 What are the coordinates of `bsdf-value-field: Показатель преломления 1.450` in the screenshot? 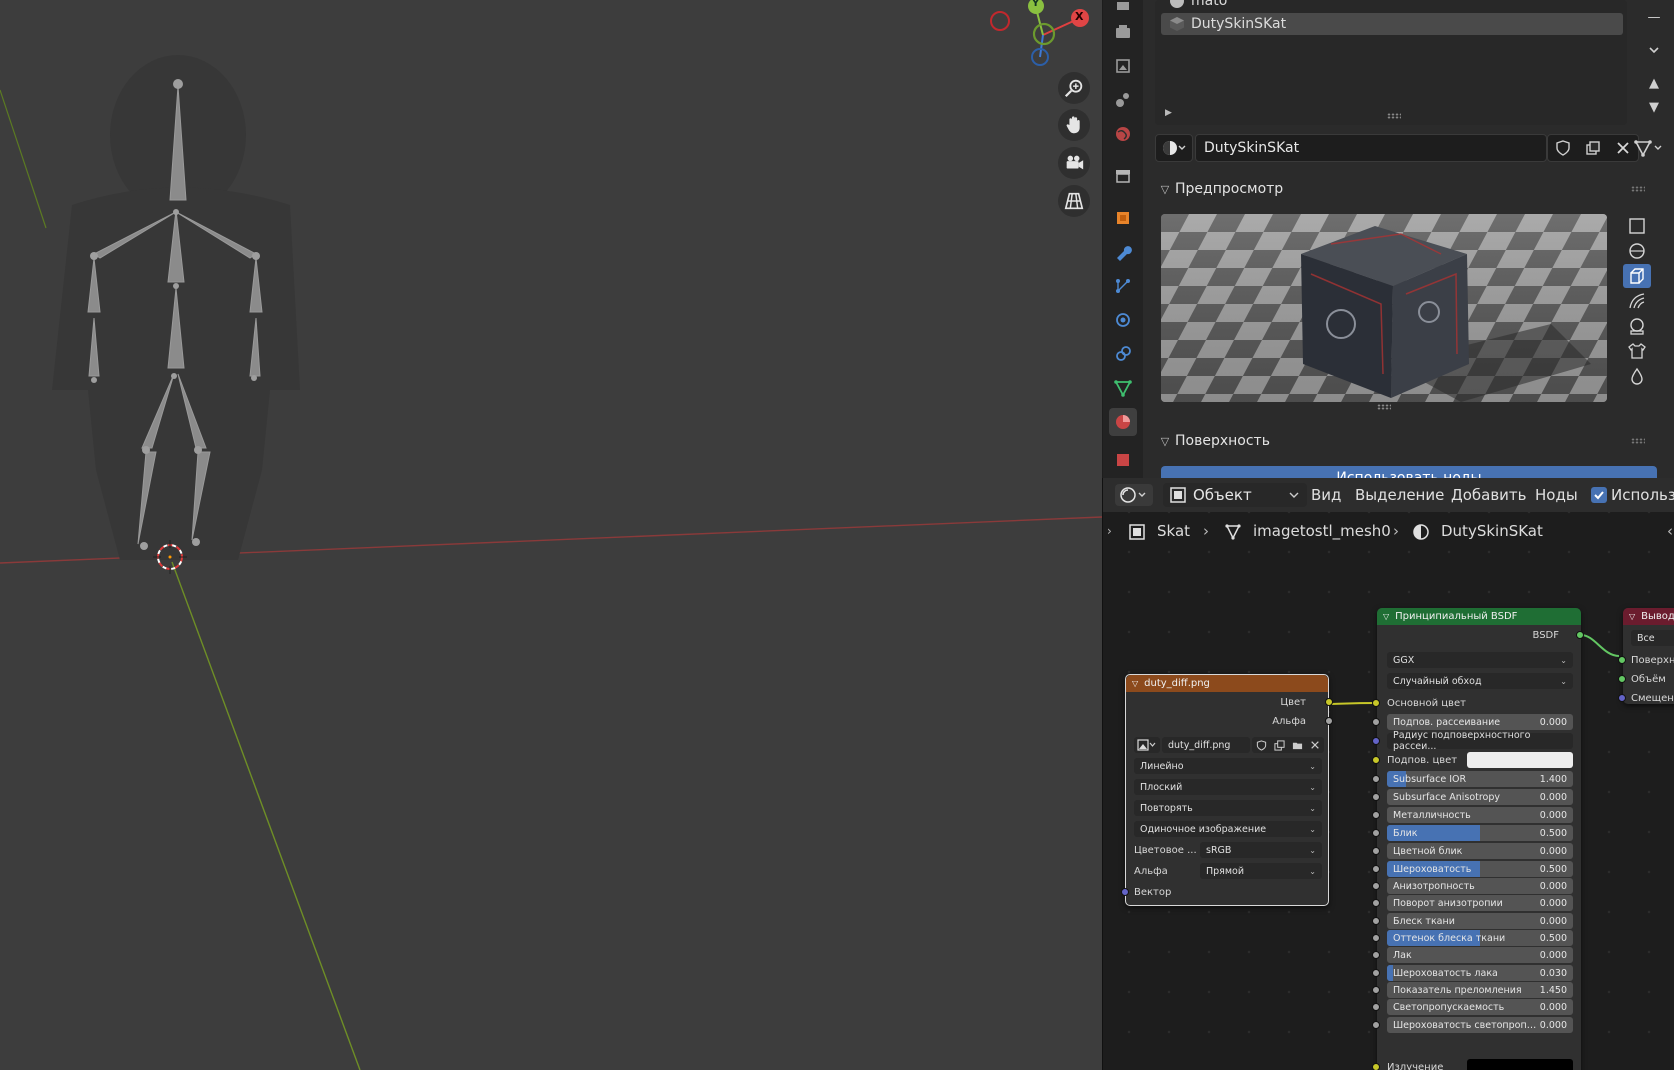 It's located at (1480, 990).